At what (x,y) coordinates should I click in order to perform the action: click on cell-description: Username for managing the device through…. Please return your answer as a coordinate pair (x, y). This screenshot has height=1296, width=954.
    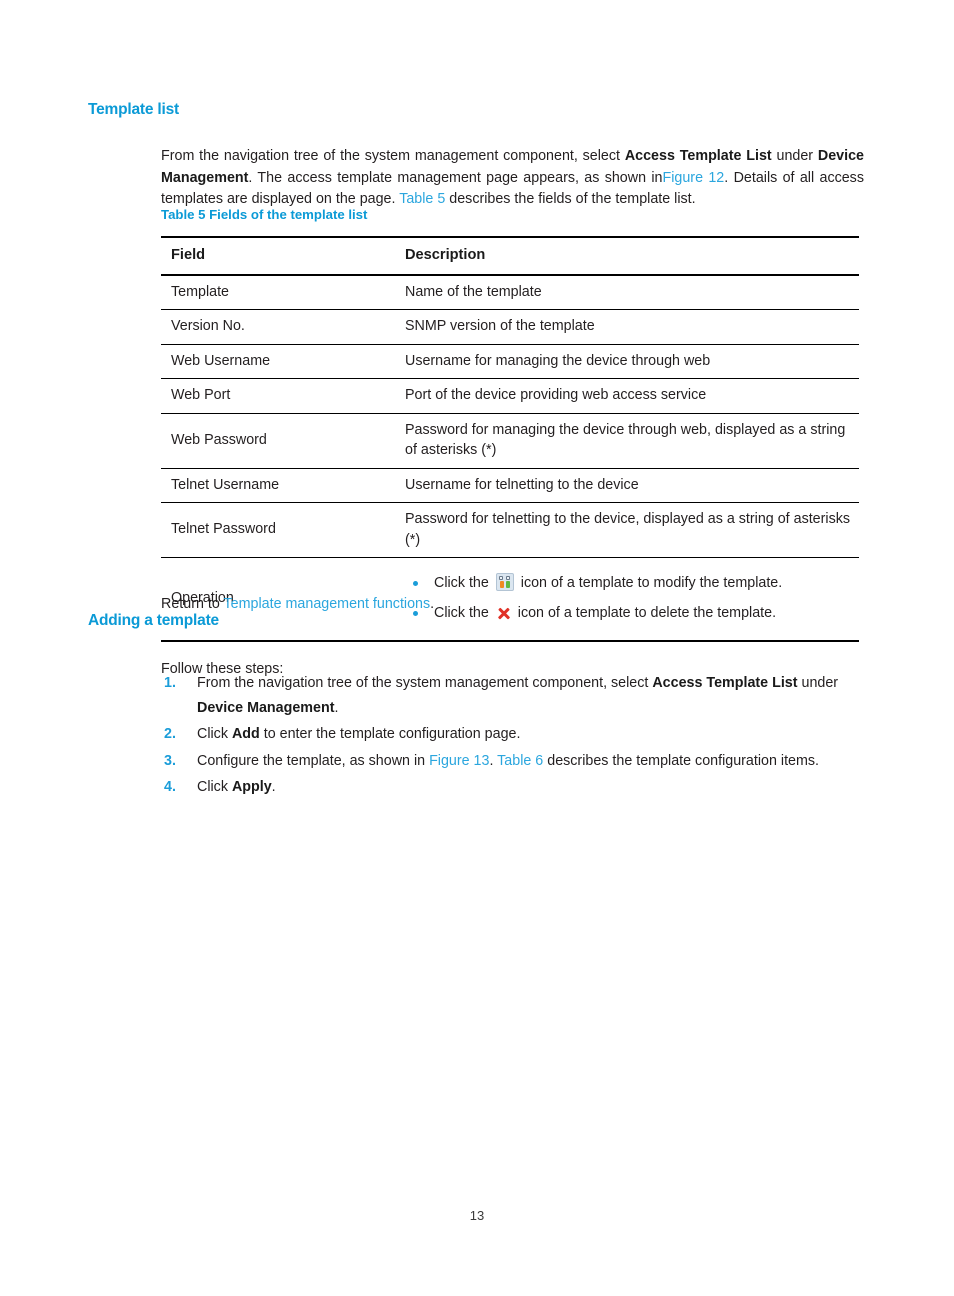
    Looking at the image, I should click on (627, 361).